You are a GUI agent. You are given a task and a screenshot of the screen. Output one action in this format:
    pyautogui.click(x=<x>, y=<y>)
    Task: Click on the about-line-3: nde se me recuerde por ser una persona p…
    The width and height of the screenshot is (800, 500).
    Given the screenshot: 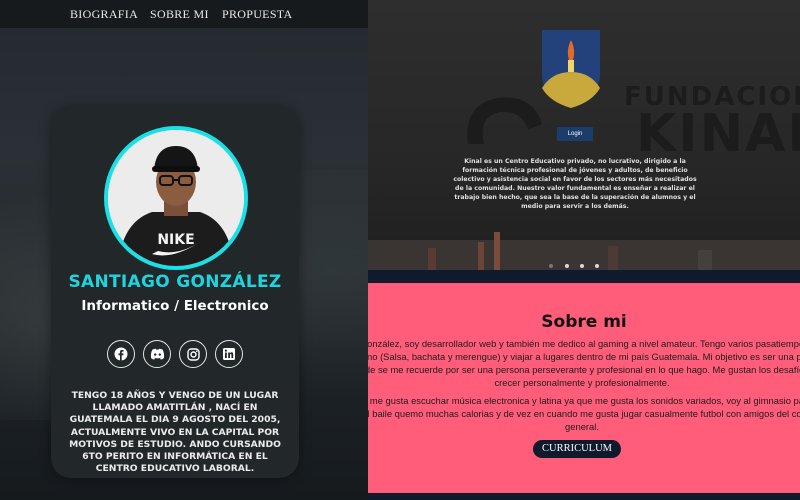 What is the action you would take?
    pyautogui.click(x=584, y=369)
    